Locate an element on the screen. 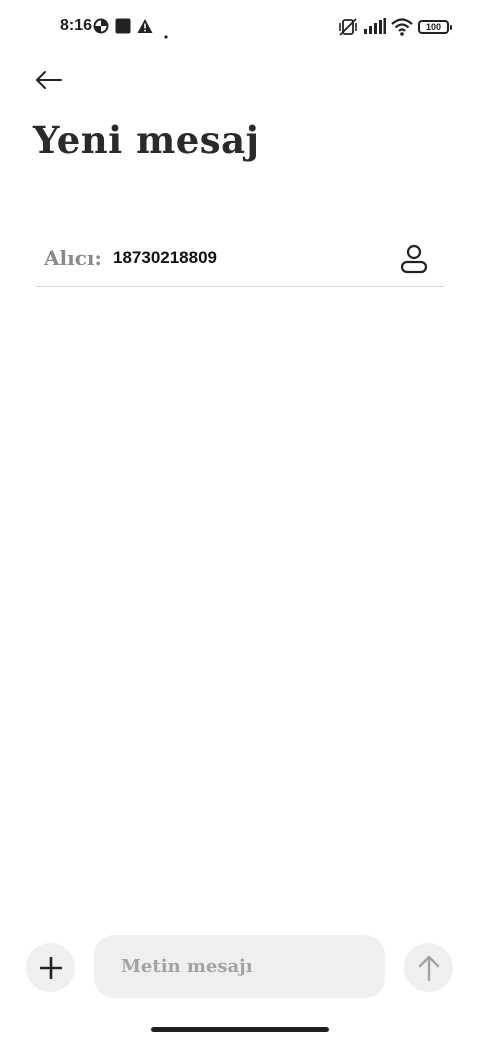 This screenshot has height=1040, width=480. send-button is located at coordinates (428, 967).